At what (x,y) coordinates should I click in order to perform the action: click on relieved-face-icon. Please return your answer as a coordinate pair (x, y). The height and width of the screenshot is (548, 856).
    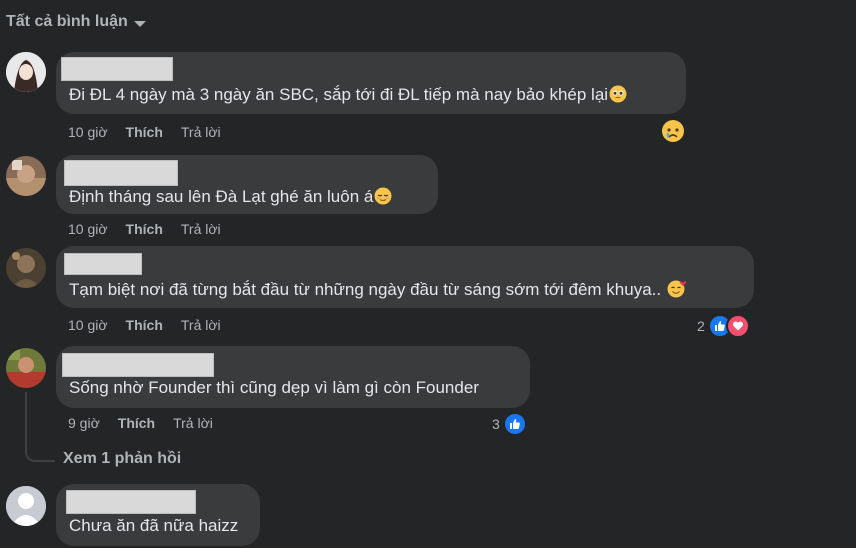
    Looking at the image, I should click on (383, 198).